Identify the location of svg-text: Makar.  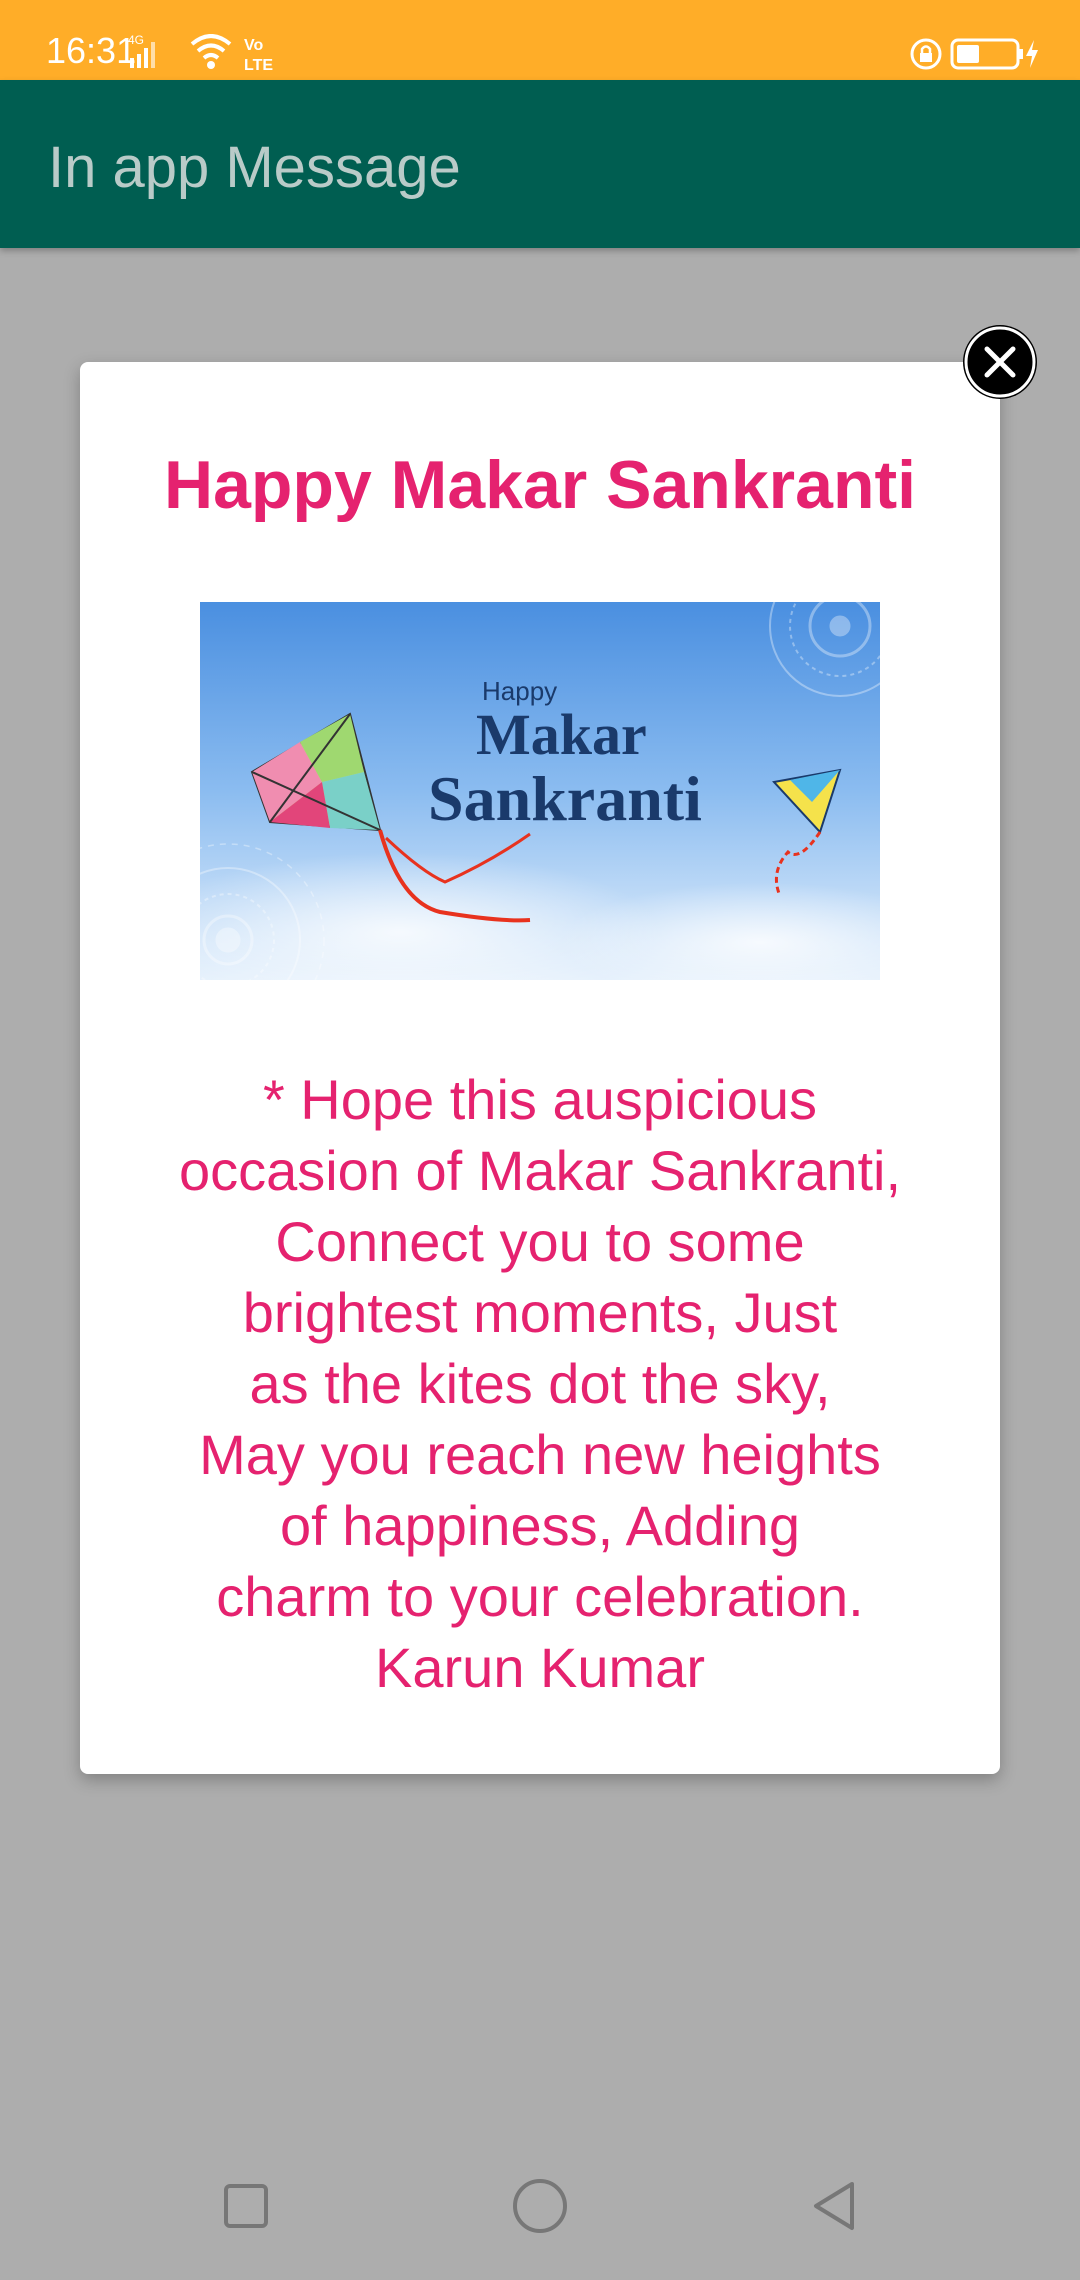
(561, 734).